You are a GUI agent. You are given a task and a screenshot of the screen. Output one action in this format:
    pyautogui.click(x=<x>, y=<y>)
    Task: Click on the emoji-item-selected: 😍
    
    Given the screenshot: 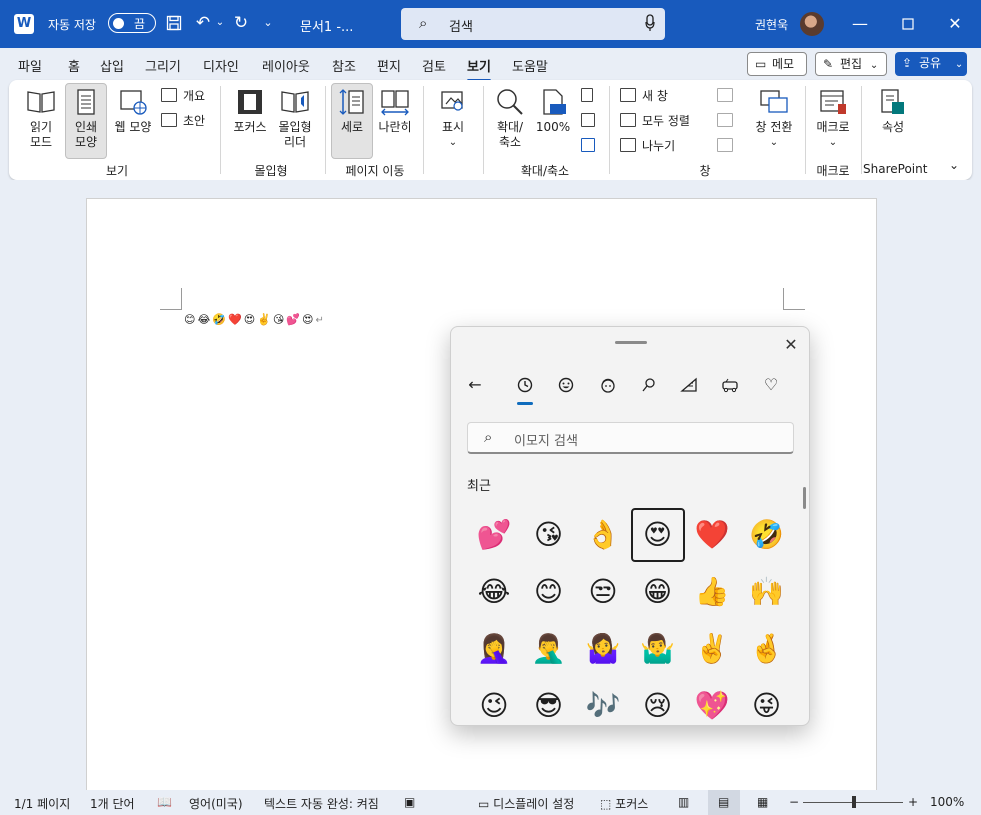 What is the action you would take?
    pyautogui.click(x=657, y=535)
    